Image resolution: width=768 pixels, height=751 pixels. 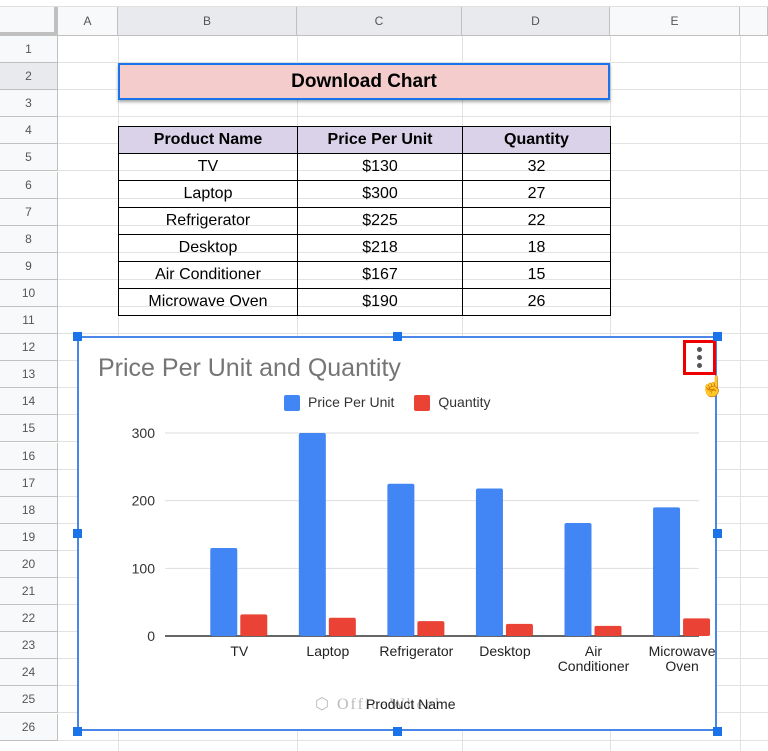 I want to click on table-row: TV $130 32, so click(x=364, y=167).